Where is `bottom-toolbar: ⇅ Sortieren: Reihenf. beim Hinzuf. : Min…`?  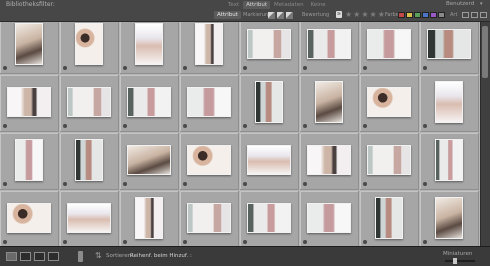 bottom-toolbar: ⇅ Sortieren: Reihenf. beim Hinzuf. : Min… is located at coordinates (245, 256).